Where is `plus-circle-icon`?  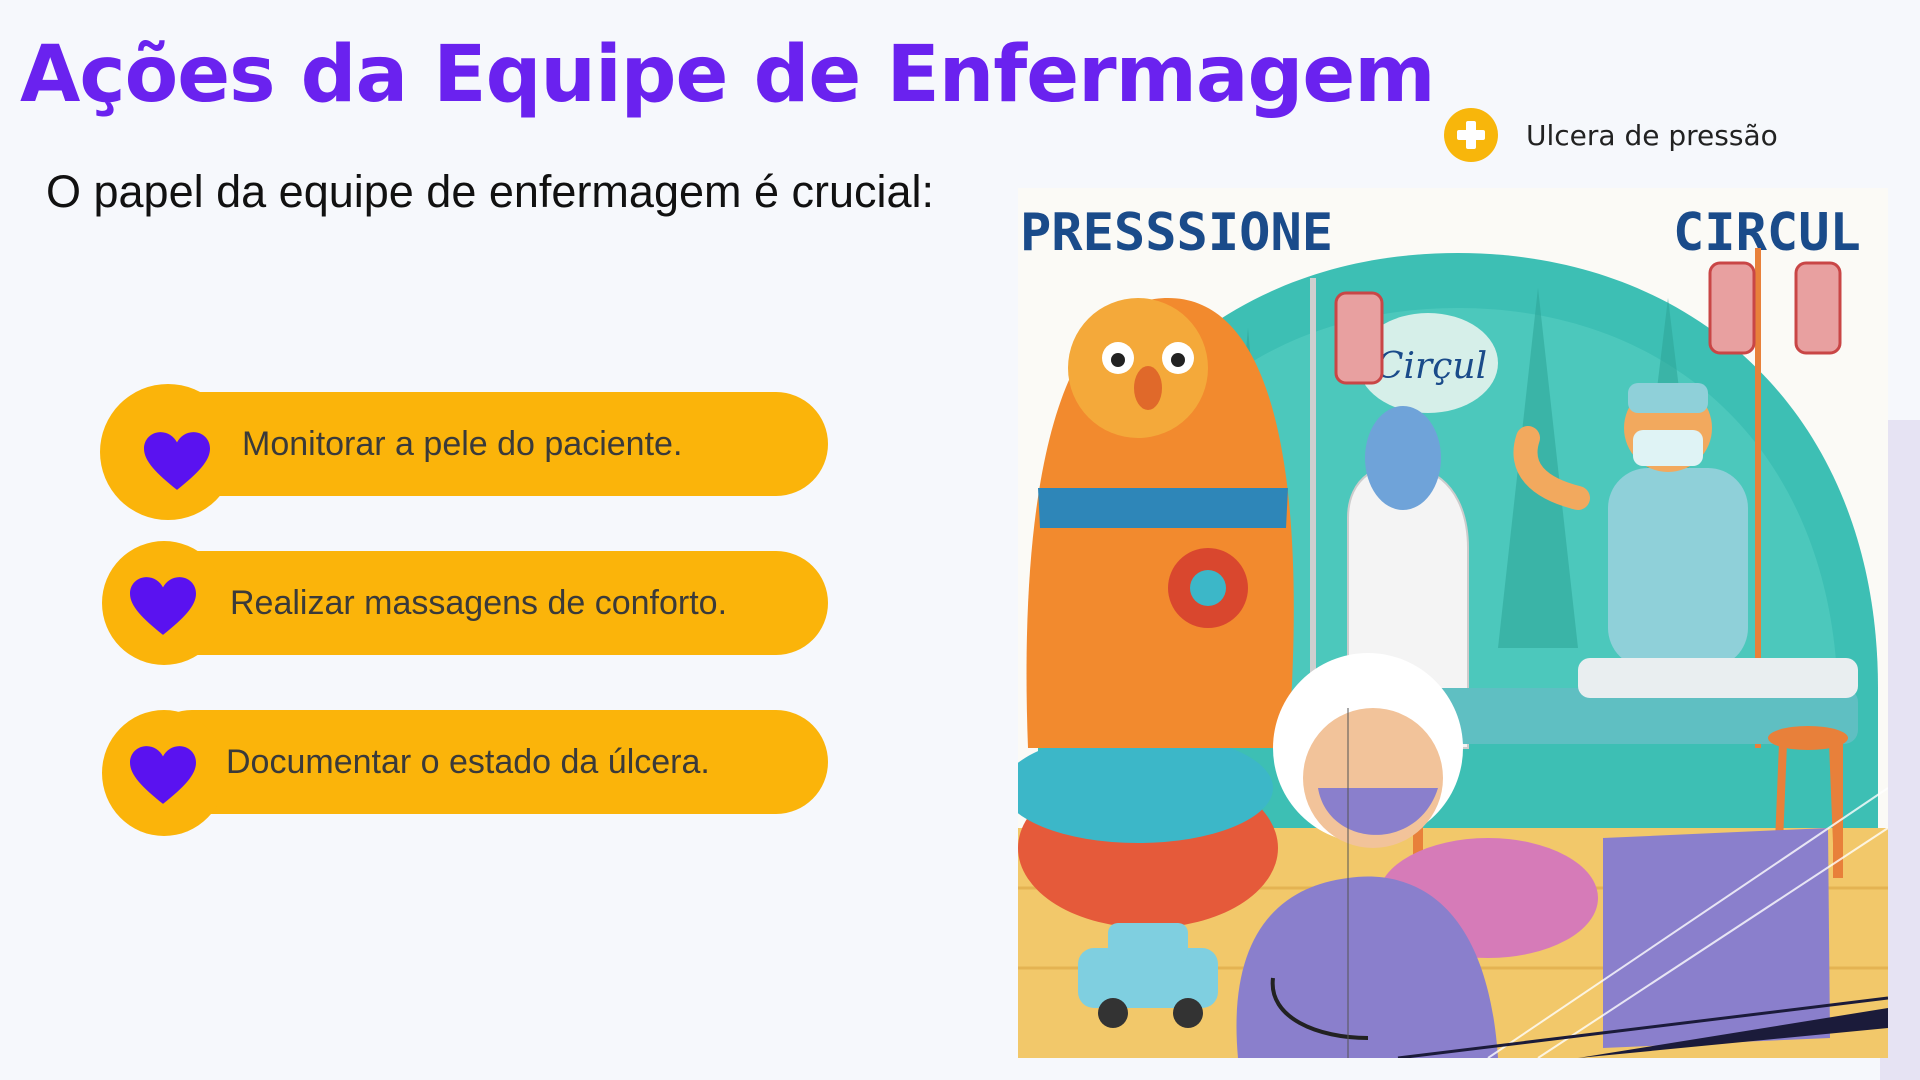
plus-circle-icon is located at coordinates (1471, 135).